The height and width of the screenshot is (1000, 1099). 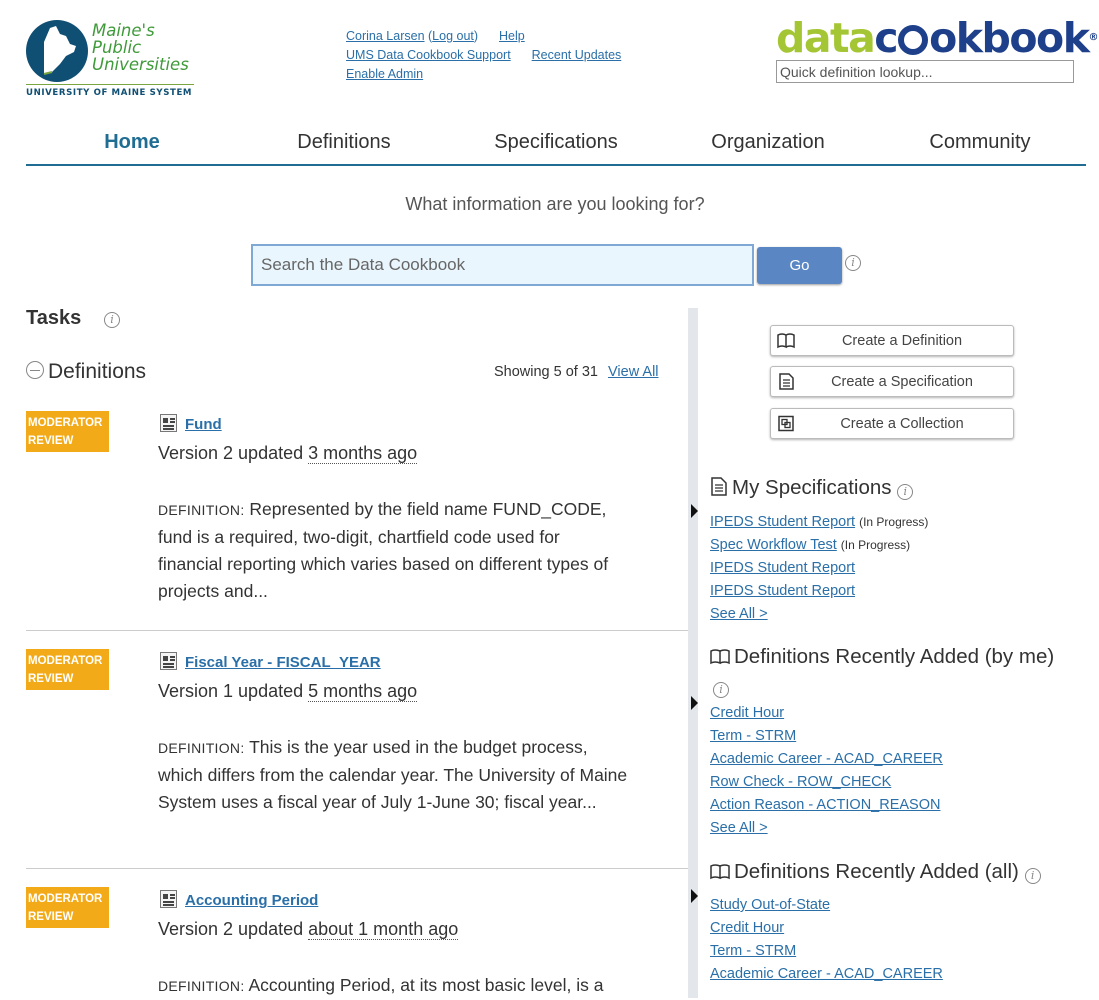 I want to click on go-button: Go, so click(x=799, y=265).